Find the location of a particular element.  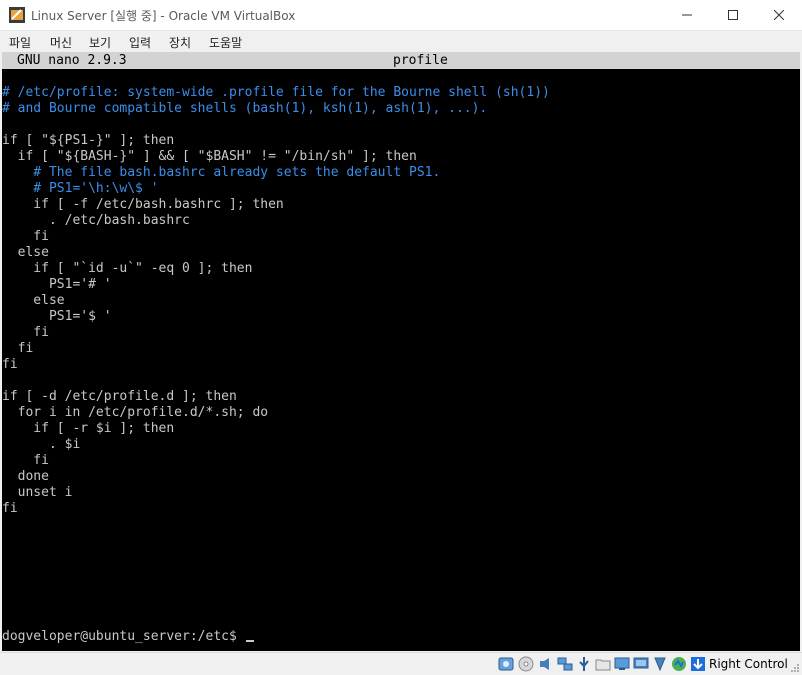

host-key-label: Right Control is located at coordinates (748, 664).